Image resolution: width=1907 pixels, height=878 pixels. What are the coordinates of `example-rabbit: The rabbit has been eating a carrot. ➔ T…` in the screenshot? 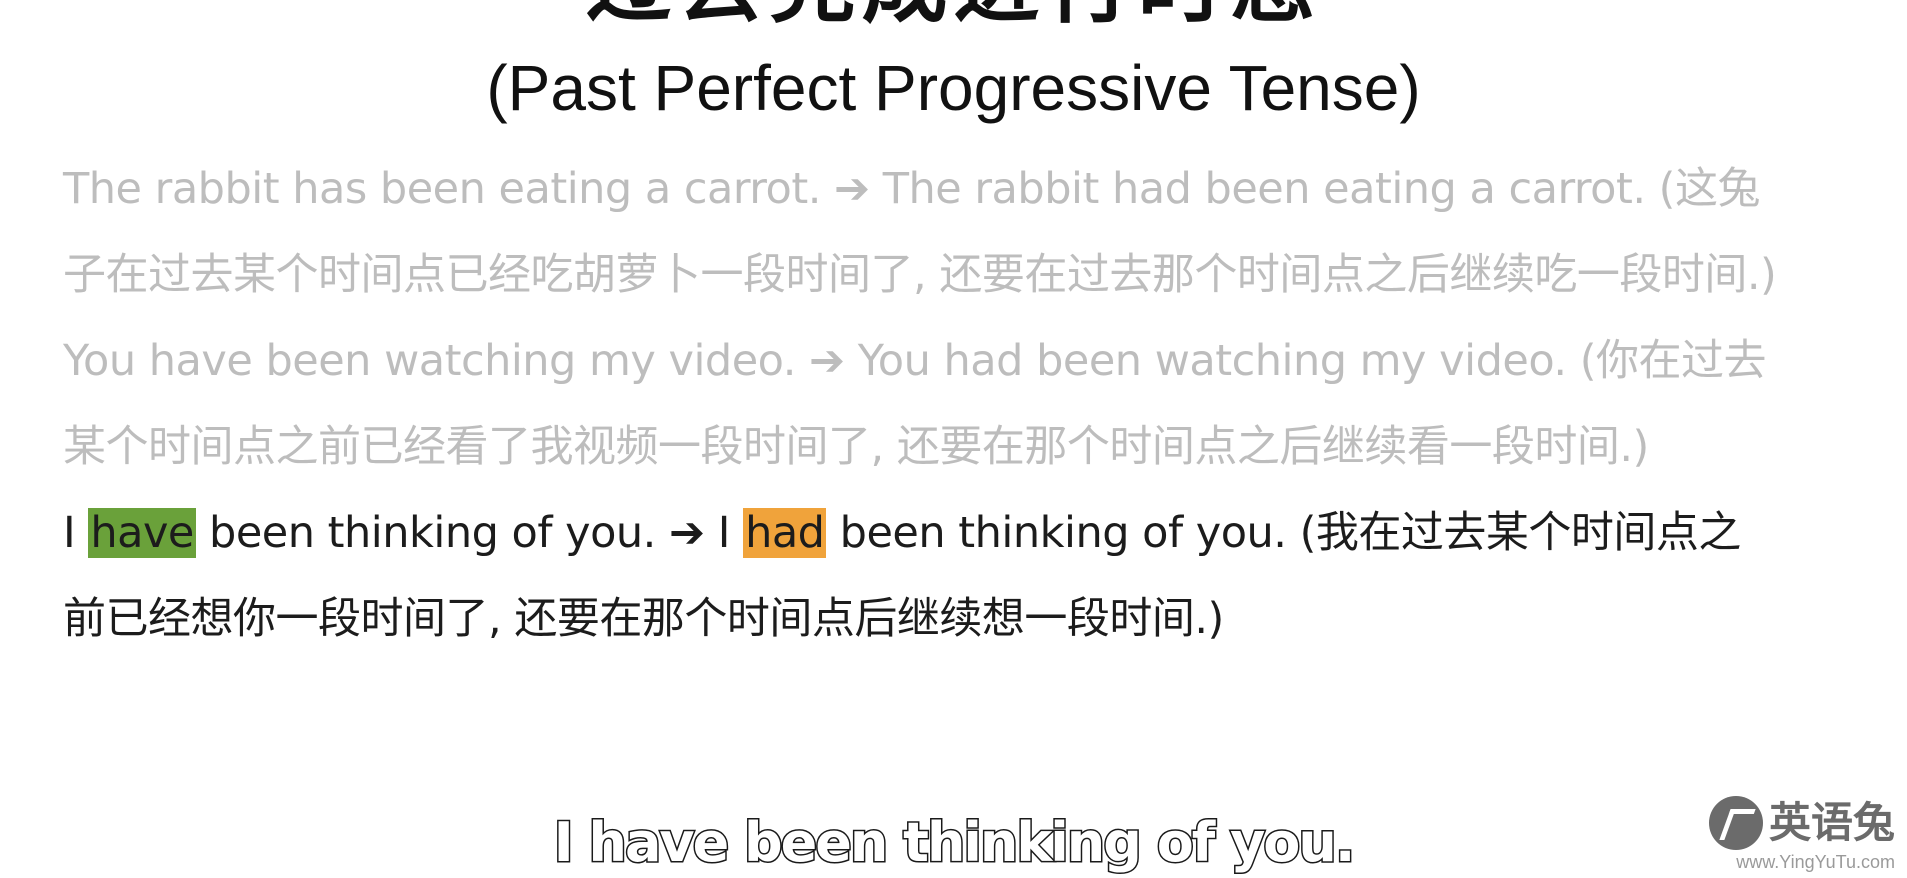 It's located at (920, 232).